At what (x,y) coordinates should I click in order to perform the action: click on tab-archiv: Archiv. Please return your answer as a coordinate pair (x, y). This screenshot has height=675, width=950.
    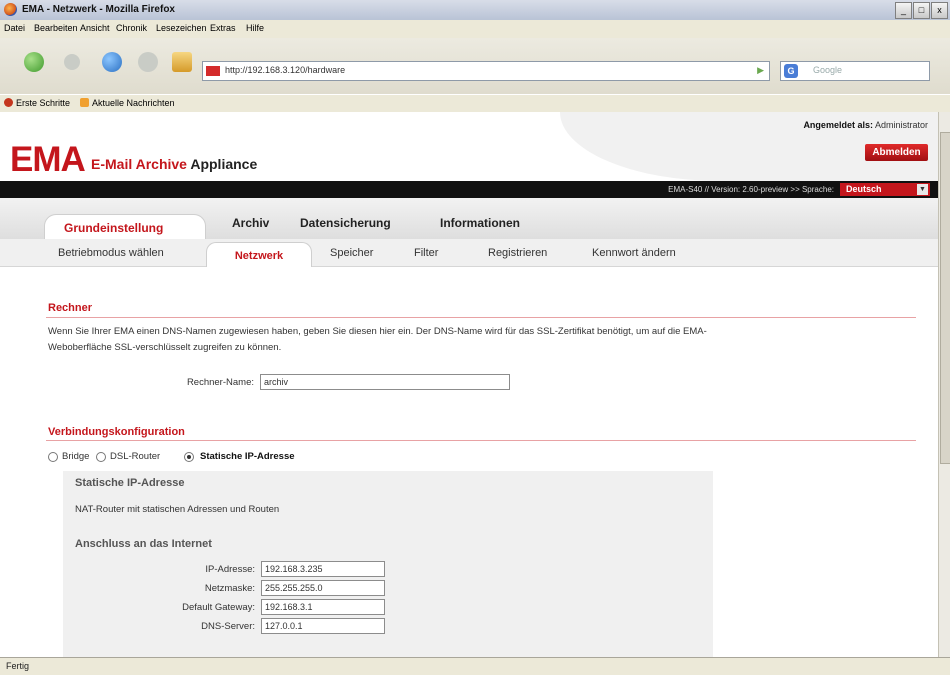
    Looking at the image, I should click on (250, 223).